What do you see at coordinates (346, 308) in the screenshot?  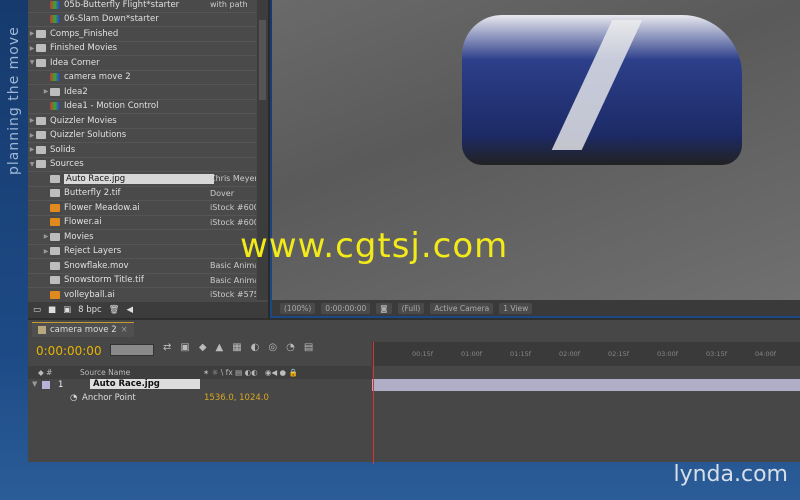 I see `current-time: 0:00:00:00` at bounding box center [346, 308].